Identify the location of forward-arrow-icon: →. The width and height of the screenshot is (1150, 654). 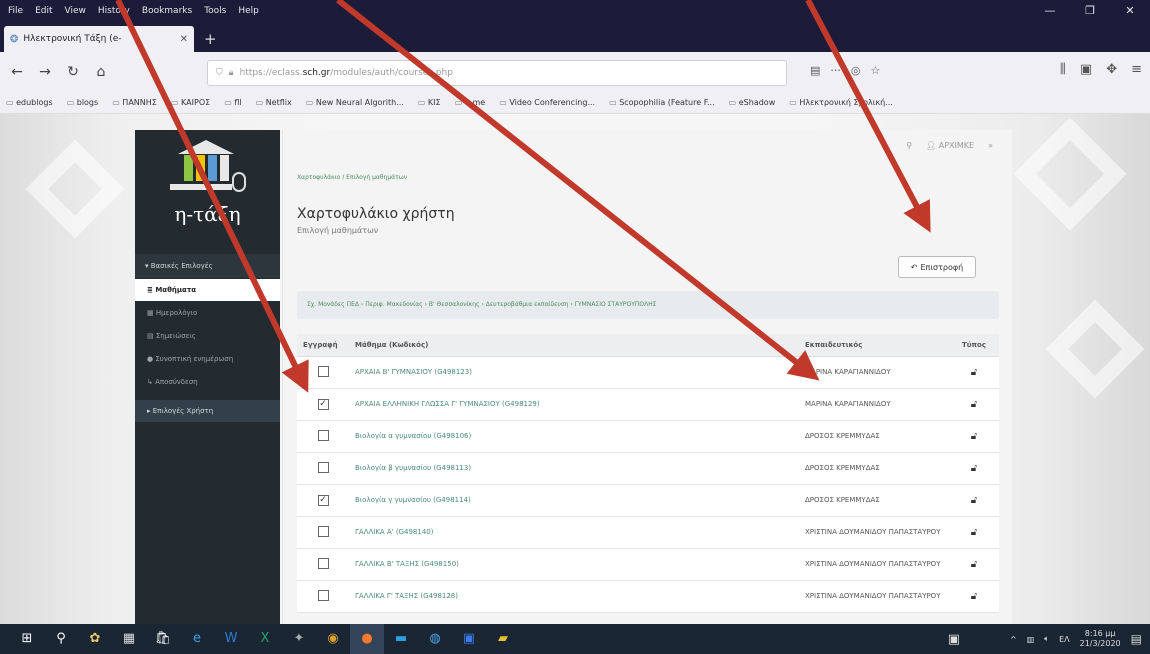
(45, 72).